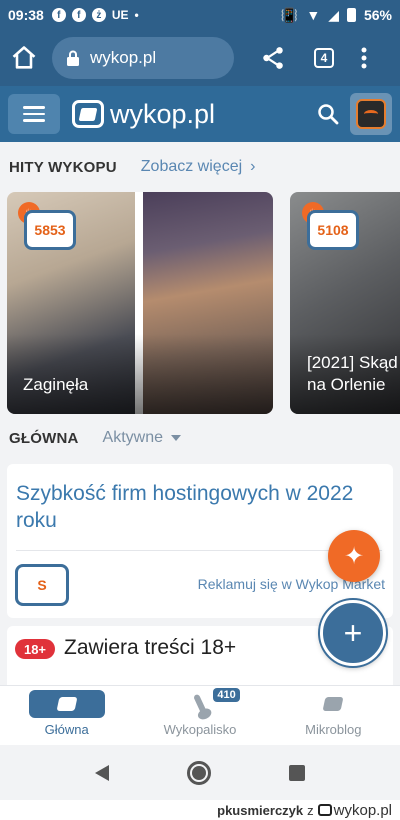 This screenshot has width=400, height=820. What do you see at coordinates (88, 114) in the screenshot?
I see `wykop-logo-icon` at bounding box center [88, 114].